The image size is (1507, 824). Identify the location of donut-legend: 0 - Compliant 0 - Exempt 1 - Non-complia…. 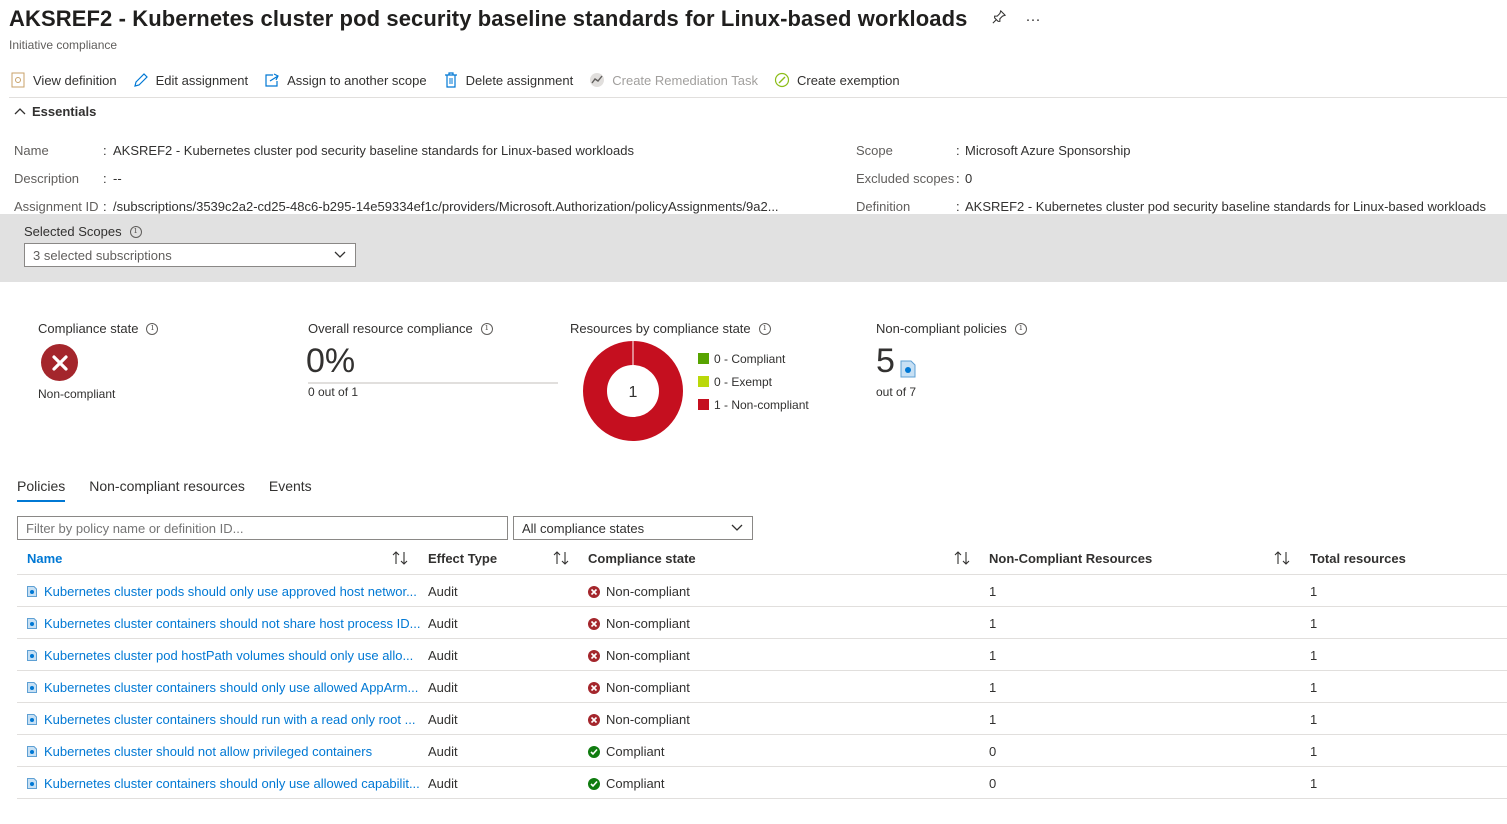
(753, 381).